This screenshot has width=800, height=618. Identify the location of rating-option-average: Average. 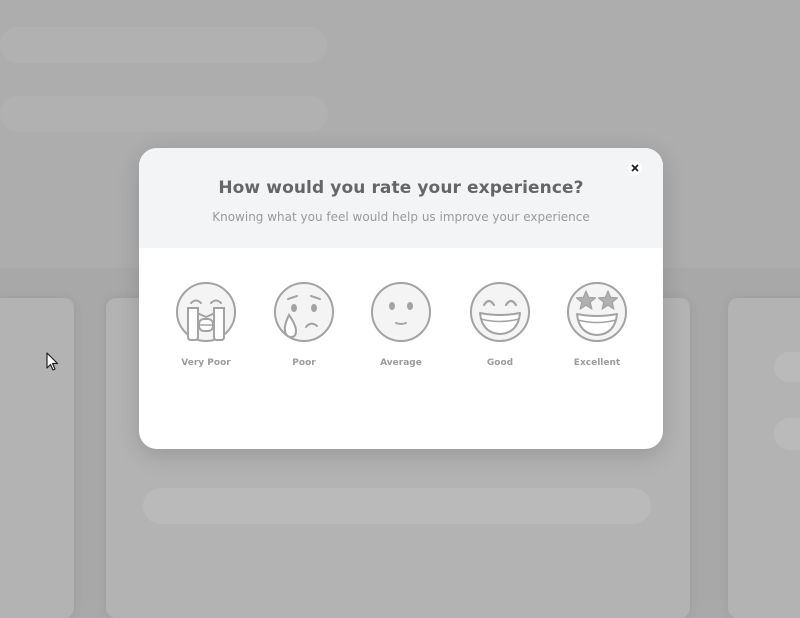
(401, 324).